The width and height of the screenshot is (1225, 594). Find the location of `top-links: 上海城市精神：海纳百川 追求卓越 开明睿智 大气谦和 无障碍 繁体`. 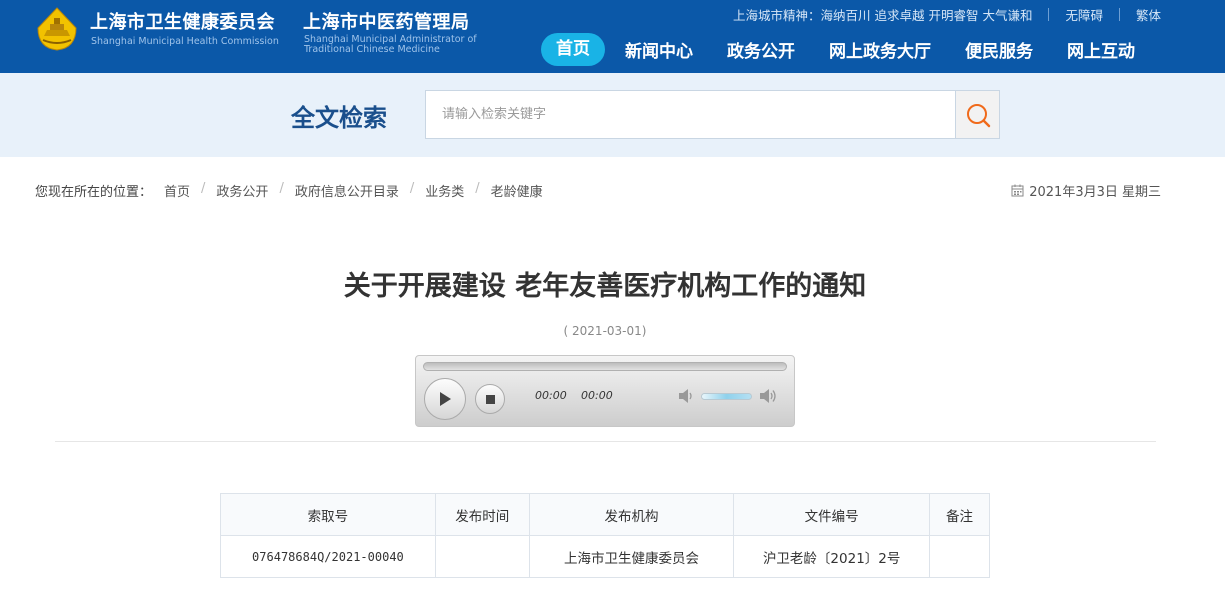

top-links: 上海城市精神：海纳百川 追求卓越 开明睿智 大气谦和 无障碍 繁体 is located at coordinates (947, 14).